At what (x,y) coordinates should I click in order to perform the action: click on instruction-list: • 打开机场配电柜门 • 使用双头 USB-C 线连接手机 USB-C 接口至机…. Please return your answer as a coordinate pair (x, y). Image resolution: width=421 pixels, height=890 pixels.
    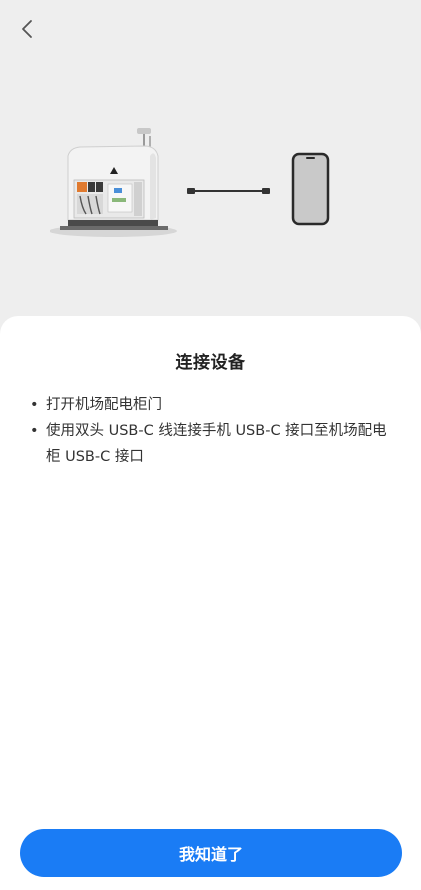
    Looking at the image, I should click on (214, 431).